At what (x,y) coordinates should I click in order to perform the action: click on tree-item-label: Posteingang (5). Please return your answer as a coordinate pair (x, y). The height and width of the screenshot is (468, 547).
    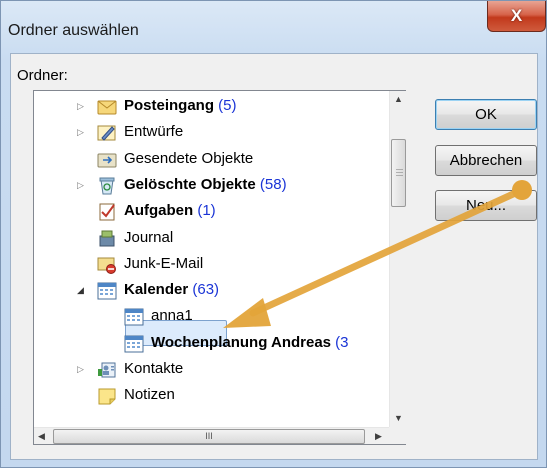
    Looking at the image, I should click on (180, 105).